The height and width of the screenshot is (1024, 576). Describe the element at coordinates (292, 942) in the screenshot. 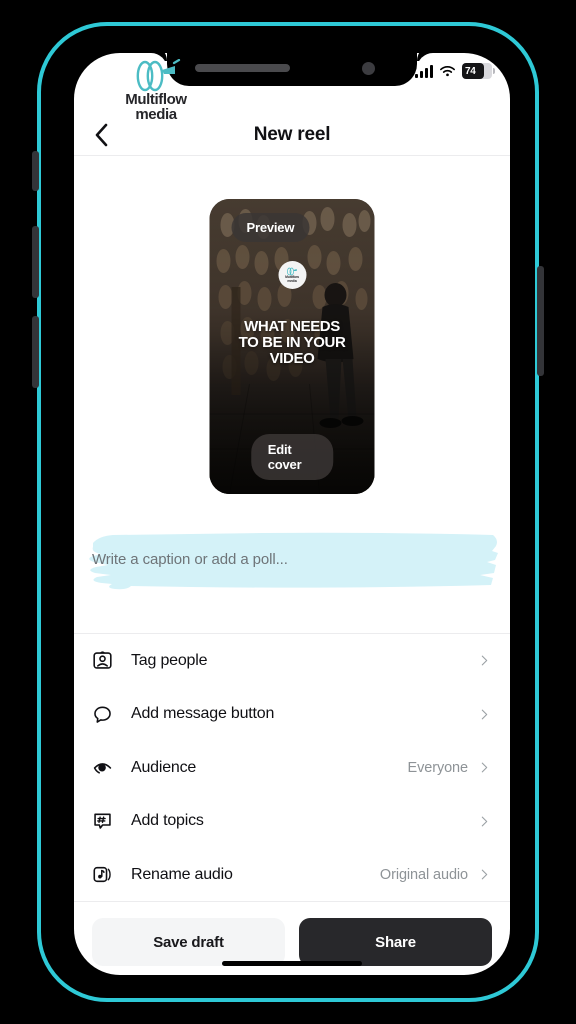

I see `action-buttons: Save draft Share` at that location.